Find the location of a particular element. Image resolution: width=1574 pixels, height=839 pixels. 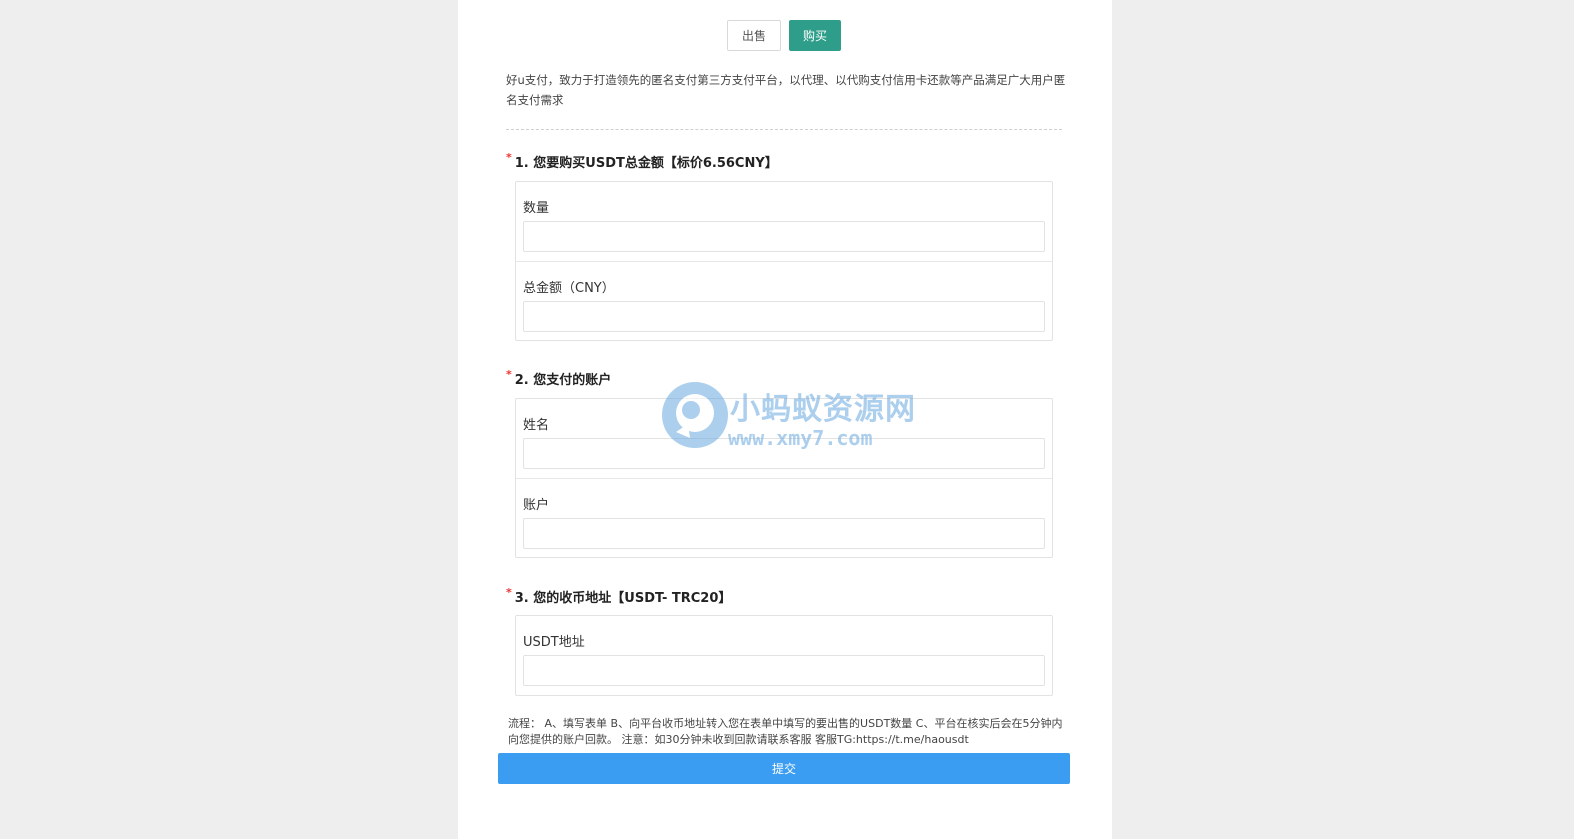

usdt-address-field: USDT地址 is located at coordinates (784, 655).